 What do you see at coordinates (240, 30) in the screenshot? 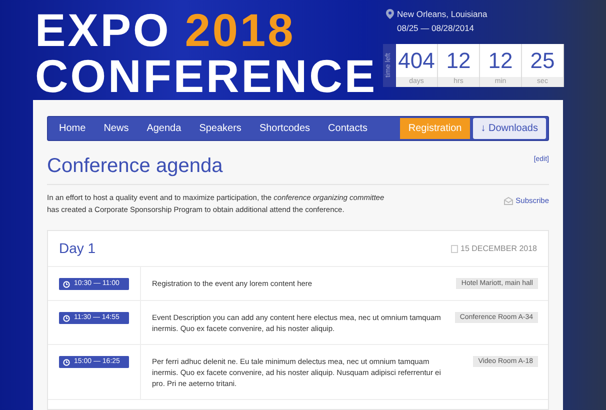
I see `title-word: 2018` at bounding box center [240, 30].